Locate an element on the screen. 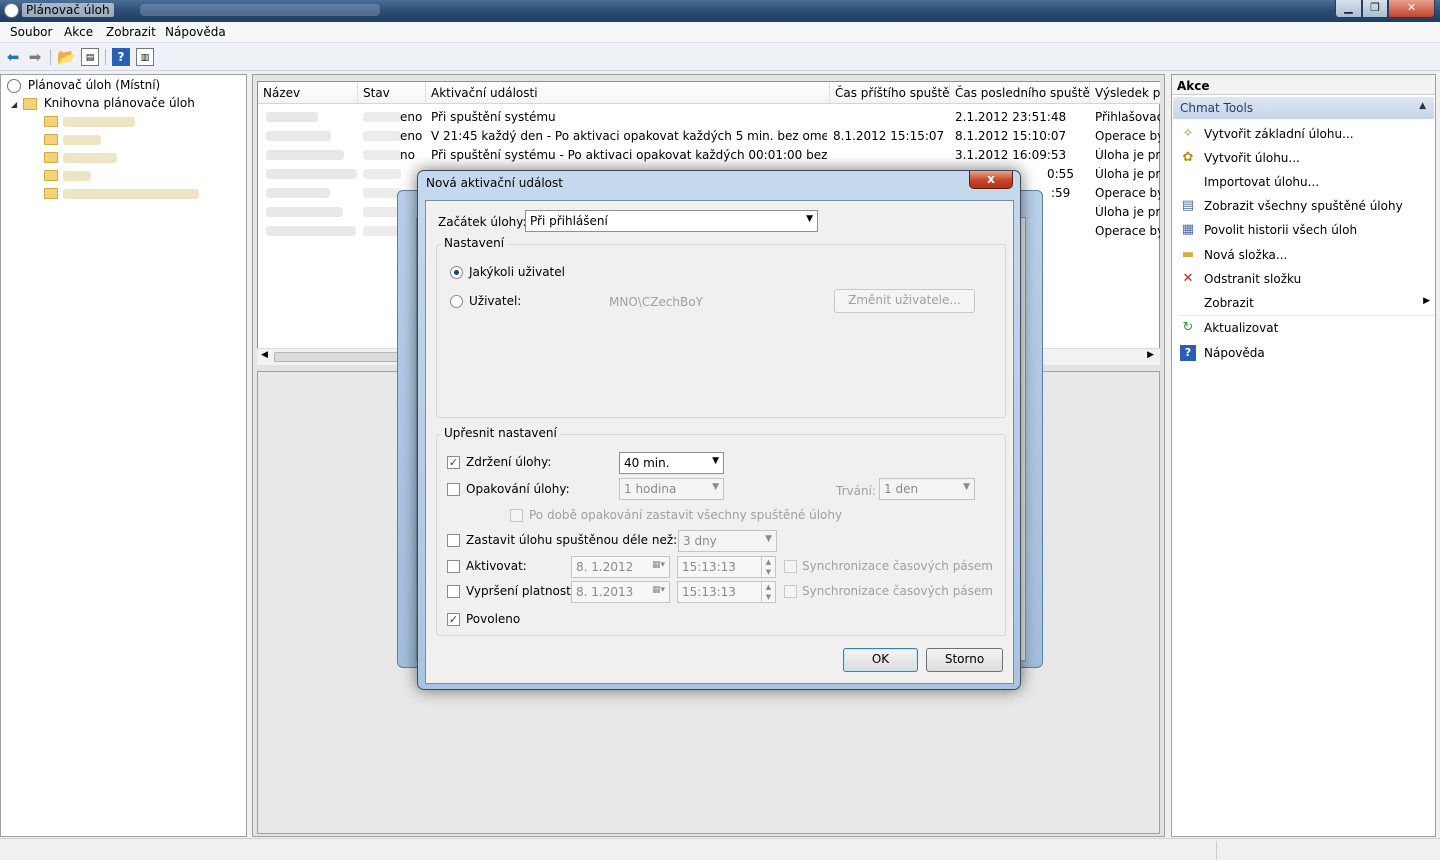  tree-library: ◢ Knihovna plánovače úloh is located at coordinates (103, 103).